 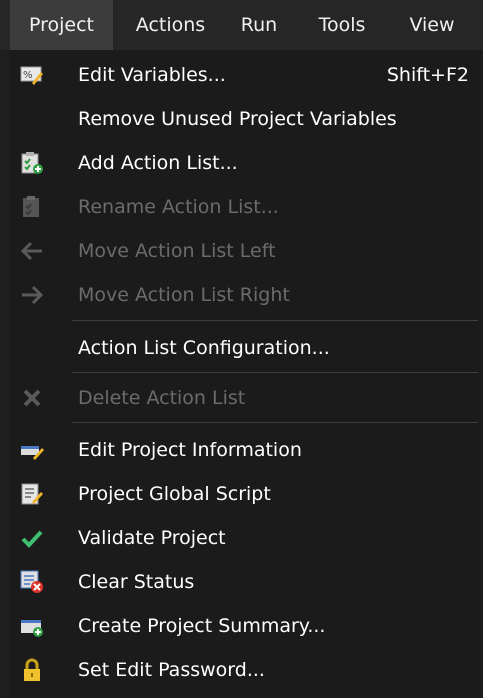 I want to click on menu-item-move-left: Move Action List Left, so click(x=246, y=251).